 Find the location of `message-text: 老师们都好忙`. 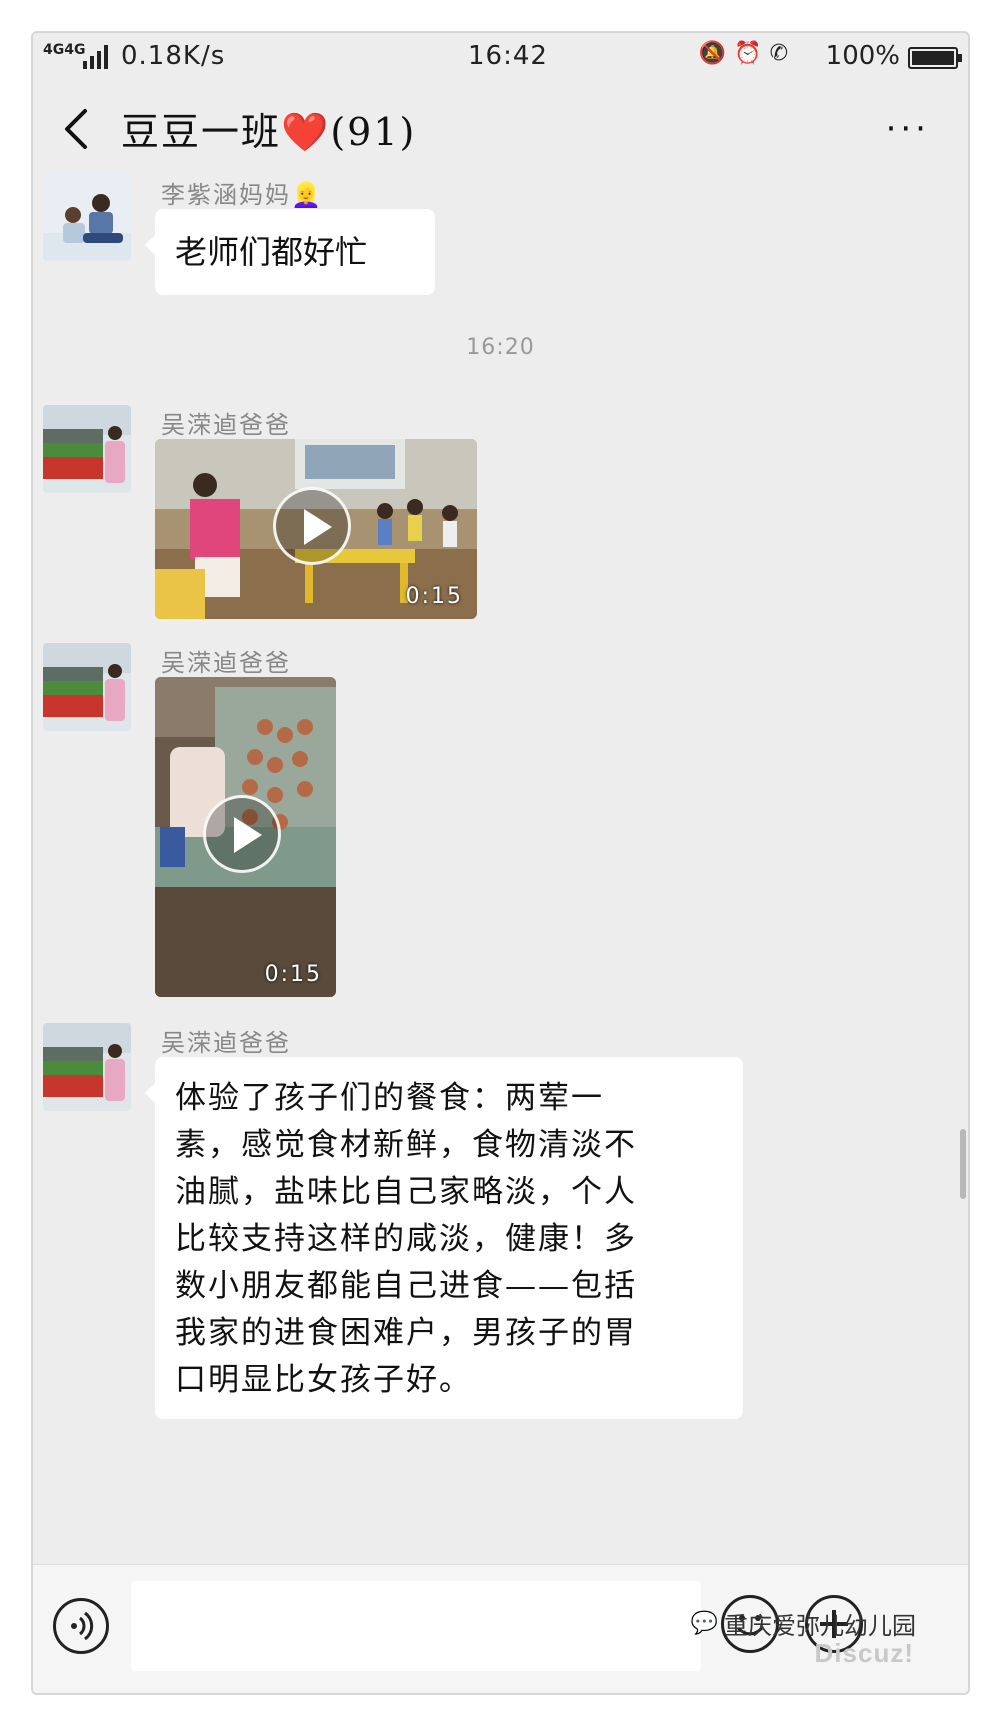

message-text: 老师们都好忙 is located at coordinates (271, 252).